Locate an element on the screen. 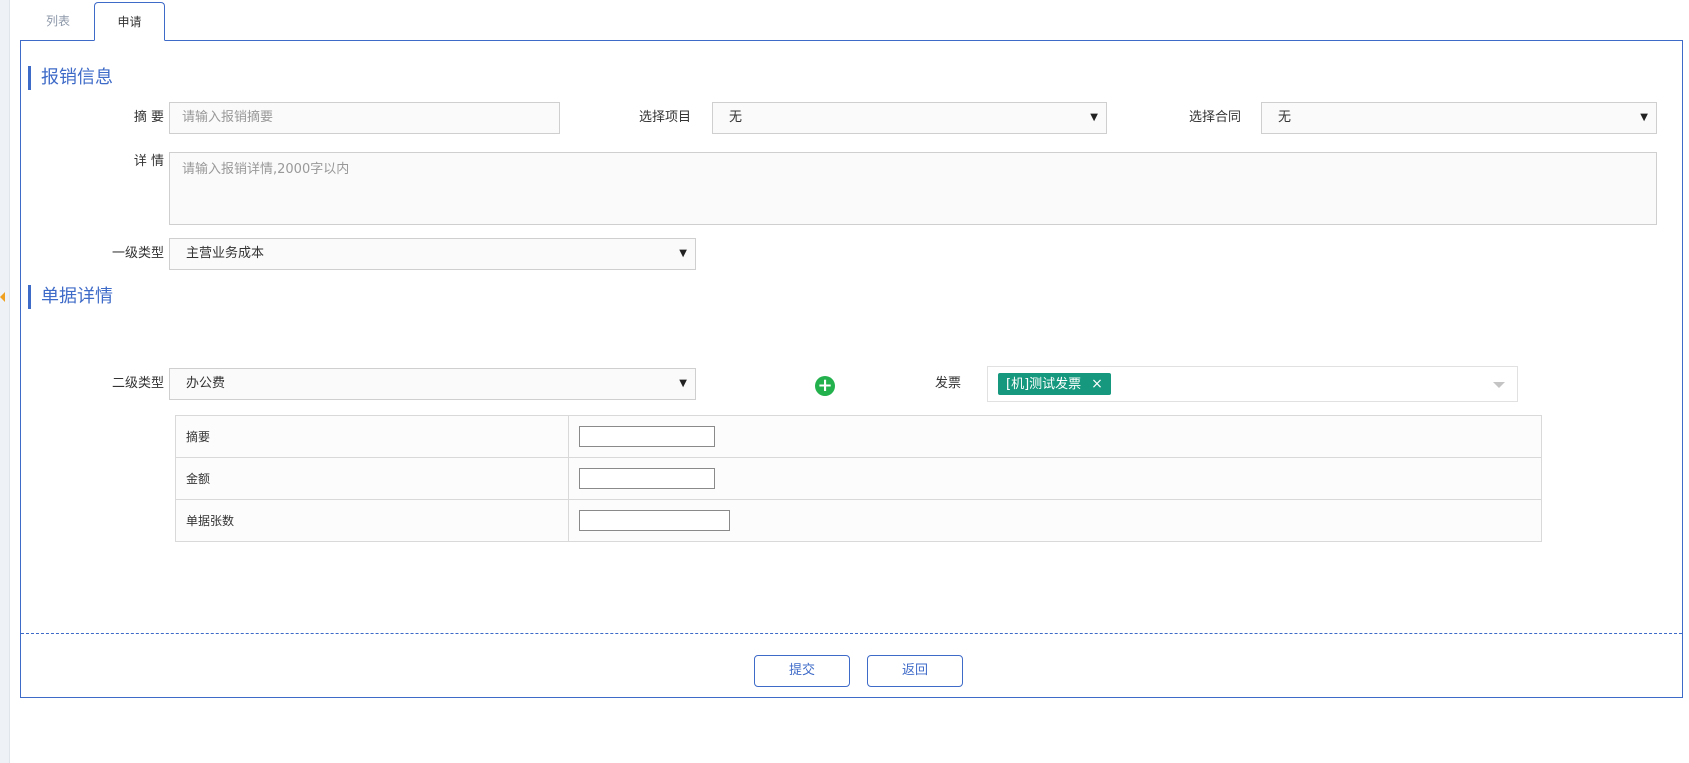  invoice-tag: [机]测试发票 × is located at coordinates (1054, 384).